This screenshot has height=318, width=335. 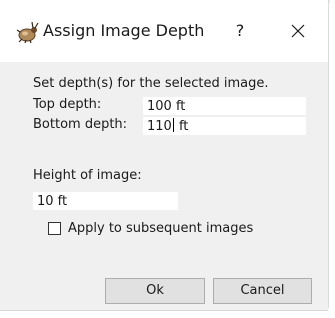 What do you see at coordinates (181, 126) in the screenshot?
I see `bottom-depth-value-after-caret: ft` at bounding box center [181, 126].